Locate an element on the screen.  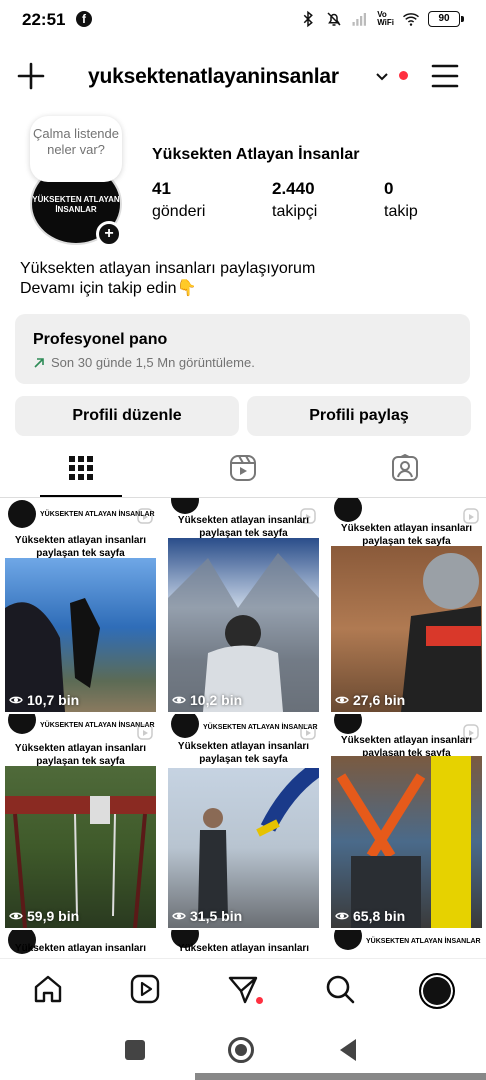
view-count-label: 59,9 bin is located at coordinates (53, 916).